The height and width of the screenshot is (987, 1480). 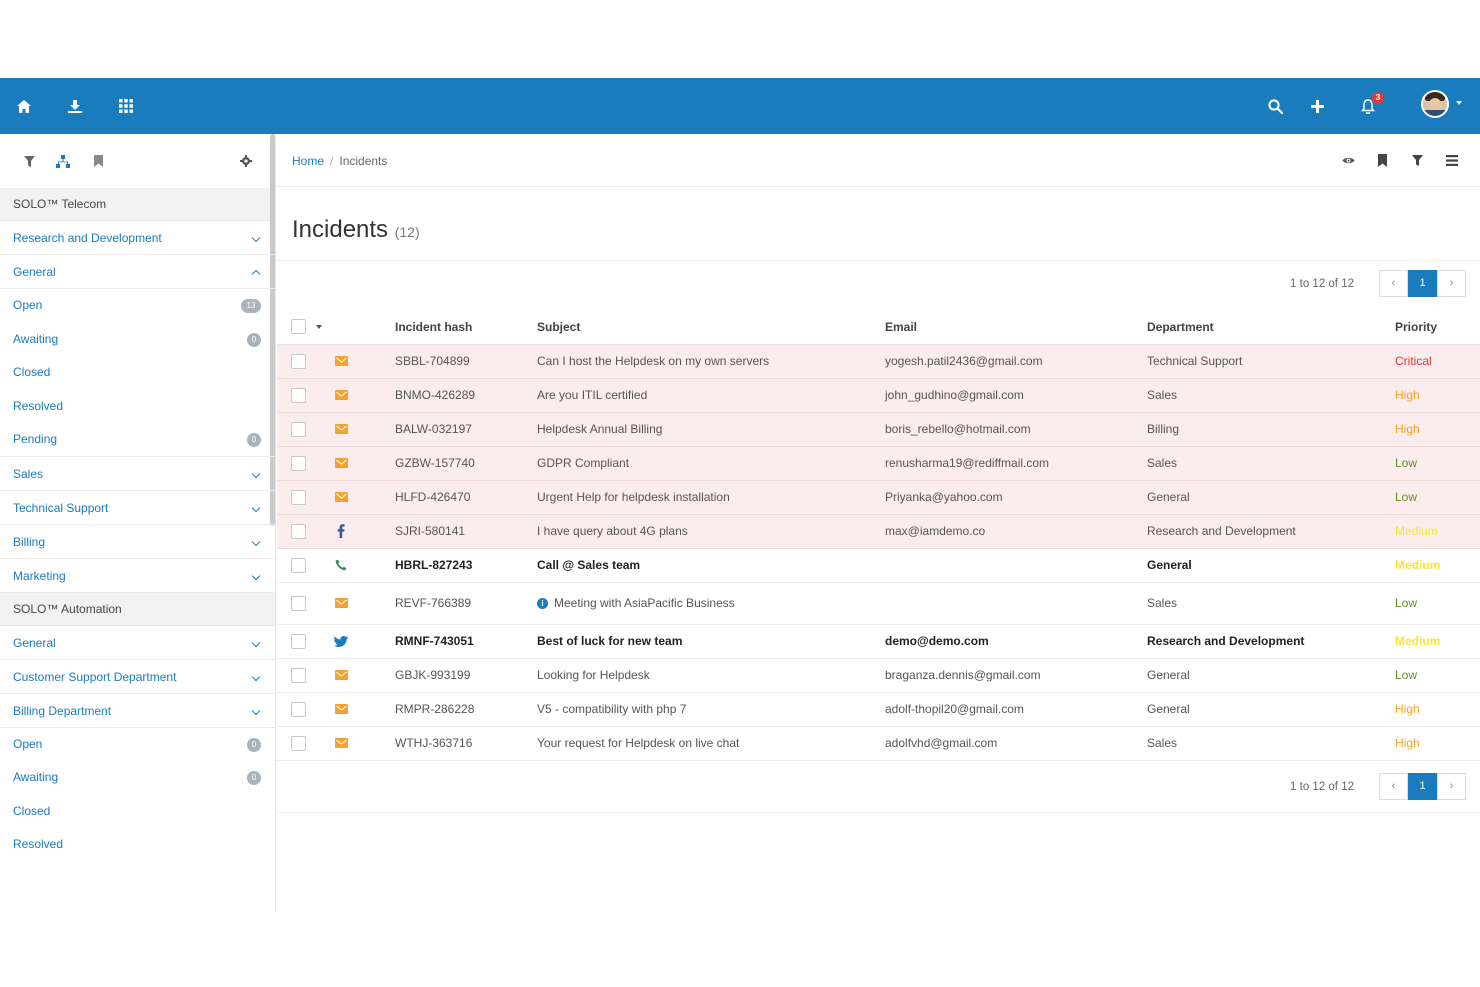 What do you see at coordinates (711, 327) in the screenshot?
I see `column-header-subject: Subject` at bounding box center [711, 327].